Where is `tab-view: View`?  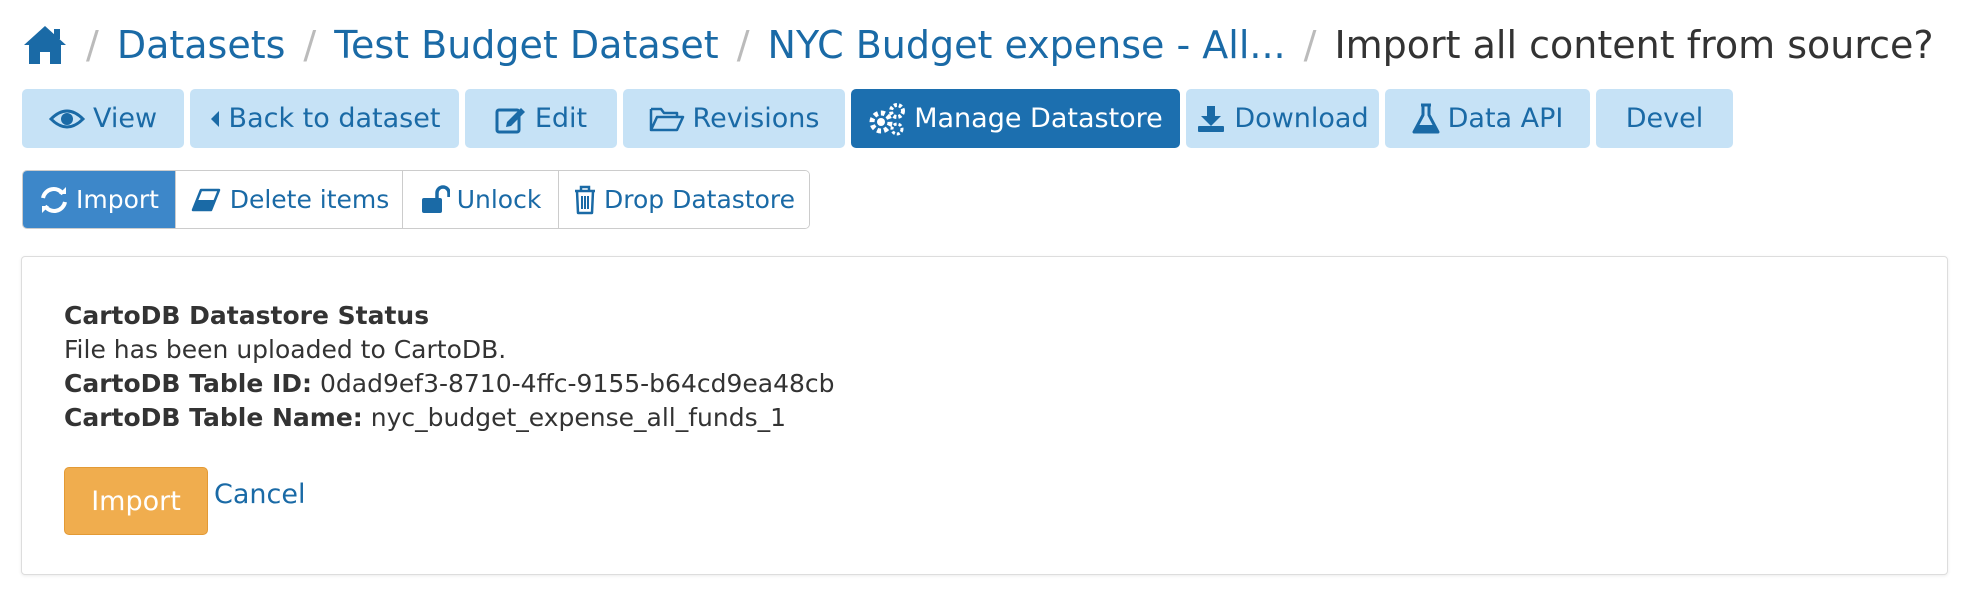 tab-view: View is located at coordinates (103, 118).